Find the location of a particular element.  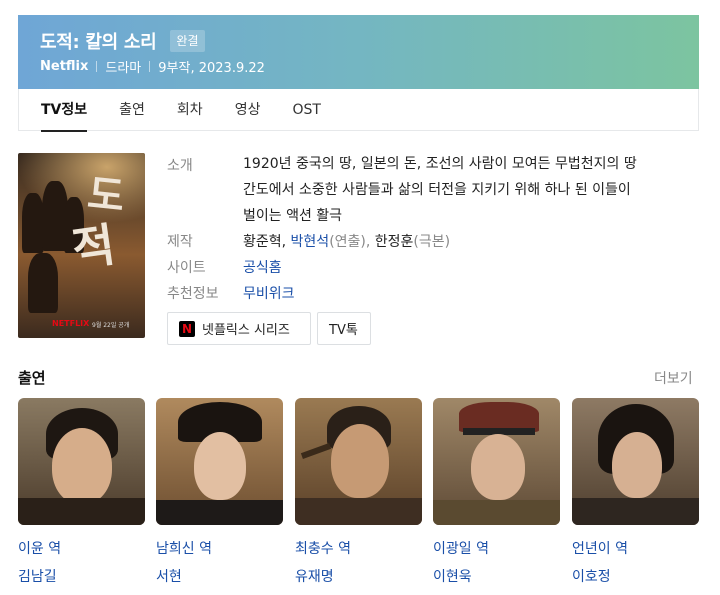

poster-date-mark: 9월 22일 공개 is located at coordinates (111, 325).